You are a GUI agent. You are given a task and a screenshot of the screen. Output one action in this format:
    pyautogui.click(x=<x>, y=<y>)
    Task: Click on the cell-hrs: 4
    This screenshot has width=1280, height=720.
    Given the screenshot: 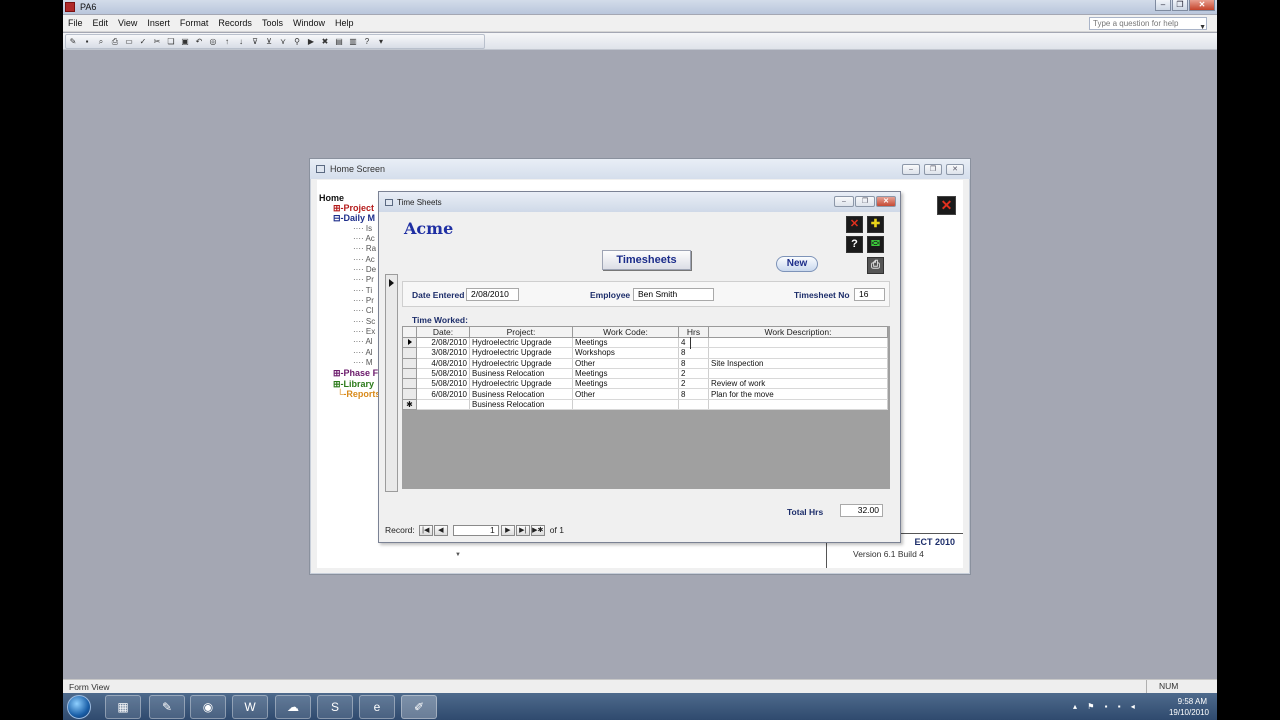 What is the action you would take?
    pyautogui.click(x=693, y=343)
    